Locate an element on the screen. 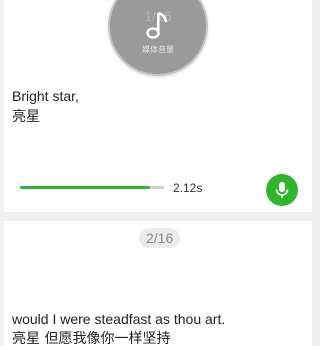 This screenshot has width=320, height=346. microphone-icon is located at coordinates (282, 190).